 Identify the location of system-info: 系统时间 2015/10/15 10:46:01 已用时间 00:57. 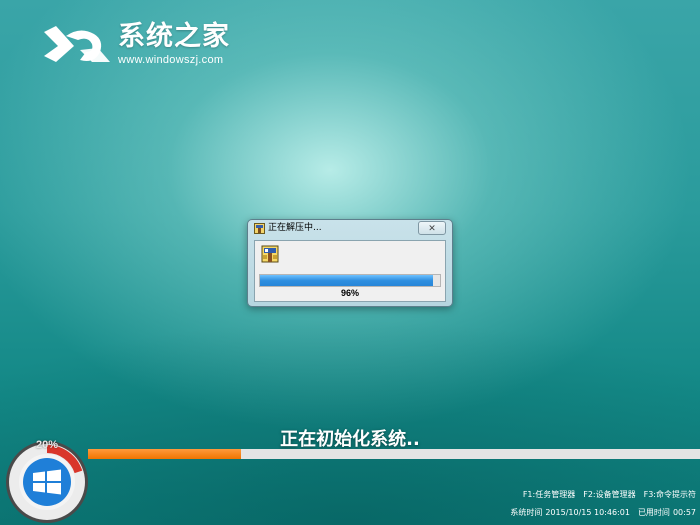
(603, 512).